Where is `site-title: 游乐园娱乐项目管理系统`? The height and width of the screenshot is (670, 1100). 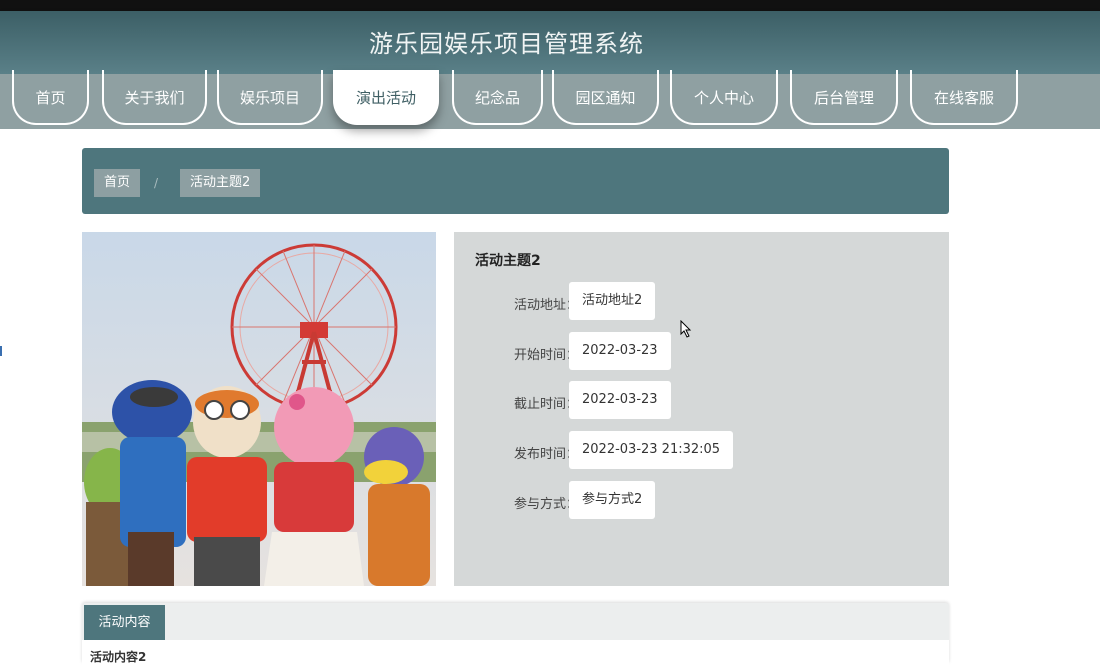 site-title: 游乐园娱乐项目管理系统 is located at coordinates (506, 44).